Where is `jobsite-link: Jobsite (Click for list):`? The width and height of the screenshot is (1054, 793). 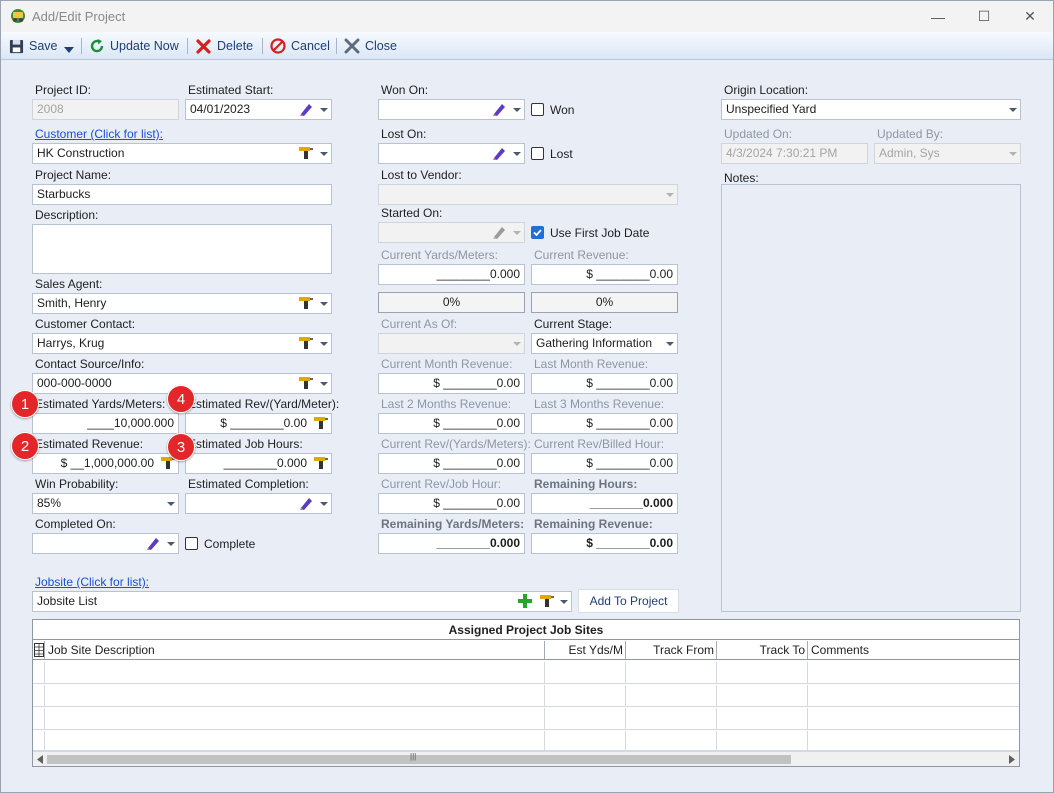 jobsite-link: Jobsite (Click for list): is located at coordinates (92, 582).